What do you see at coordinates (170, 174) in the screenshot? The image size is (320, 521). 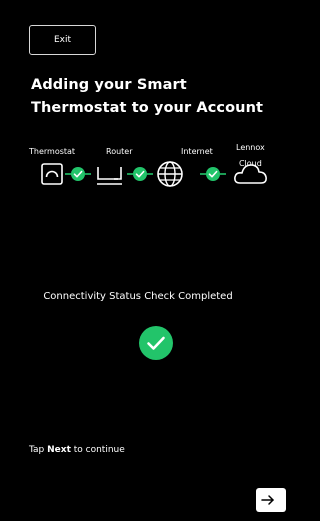 I see `globe-icon` at bounding box center [170, 174].